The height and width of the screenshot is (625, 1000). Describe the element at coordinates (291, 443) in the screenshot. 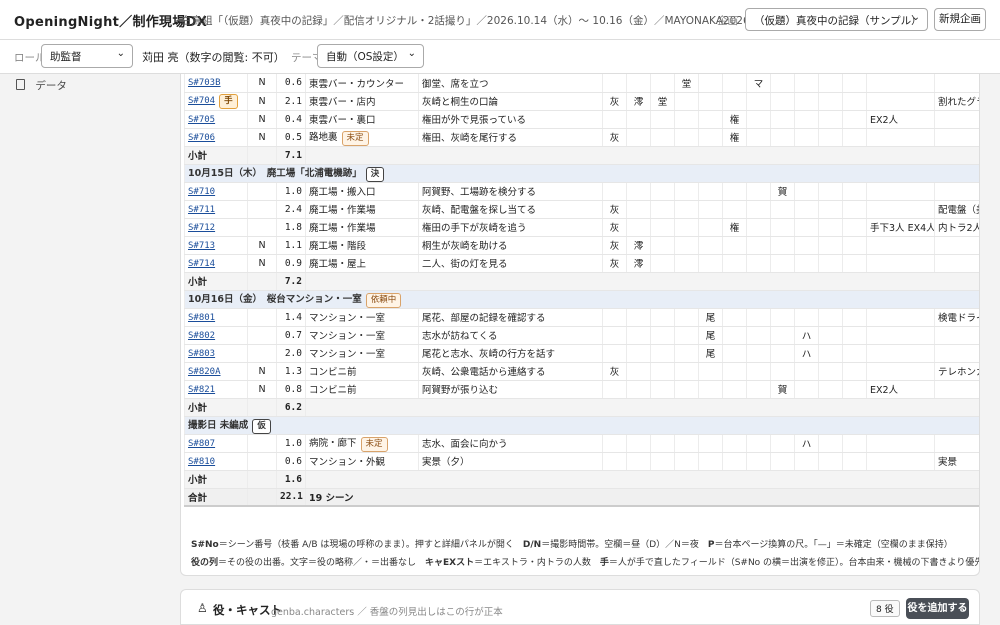

I see `pages-cell: 1.0` at that location.